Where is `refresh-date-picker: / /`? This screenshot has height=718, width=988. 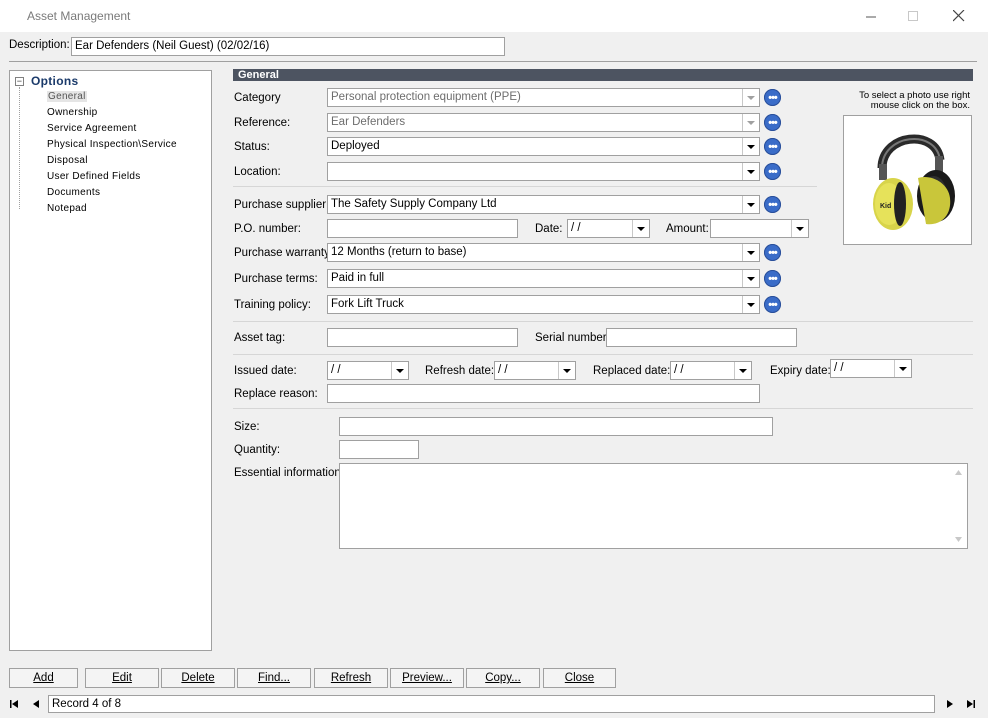 refresh-date-picker: / / is located at coordinates (535, 370).